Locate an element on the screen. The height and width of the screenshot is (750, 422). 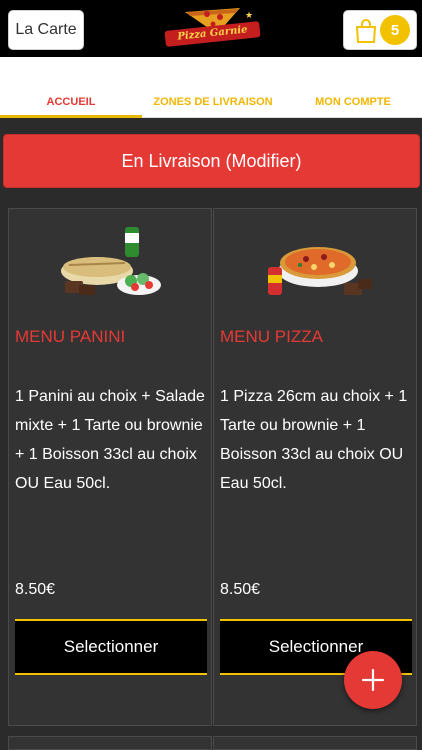
tab-mon-compte: MON COMPTE is located at coordinates (353, 102).